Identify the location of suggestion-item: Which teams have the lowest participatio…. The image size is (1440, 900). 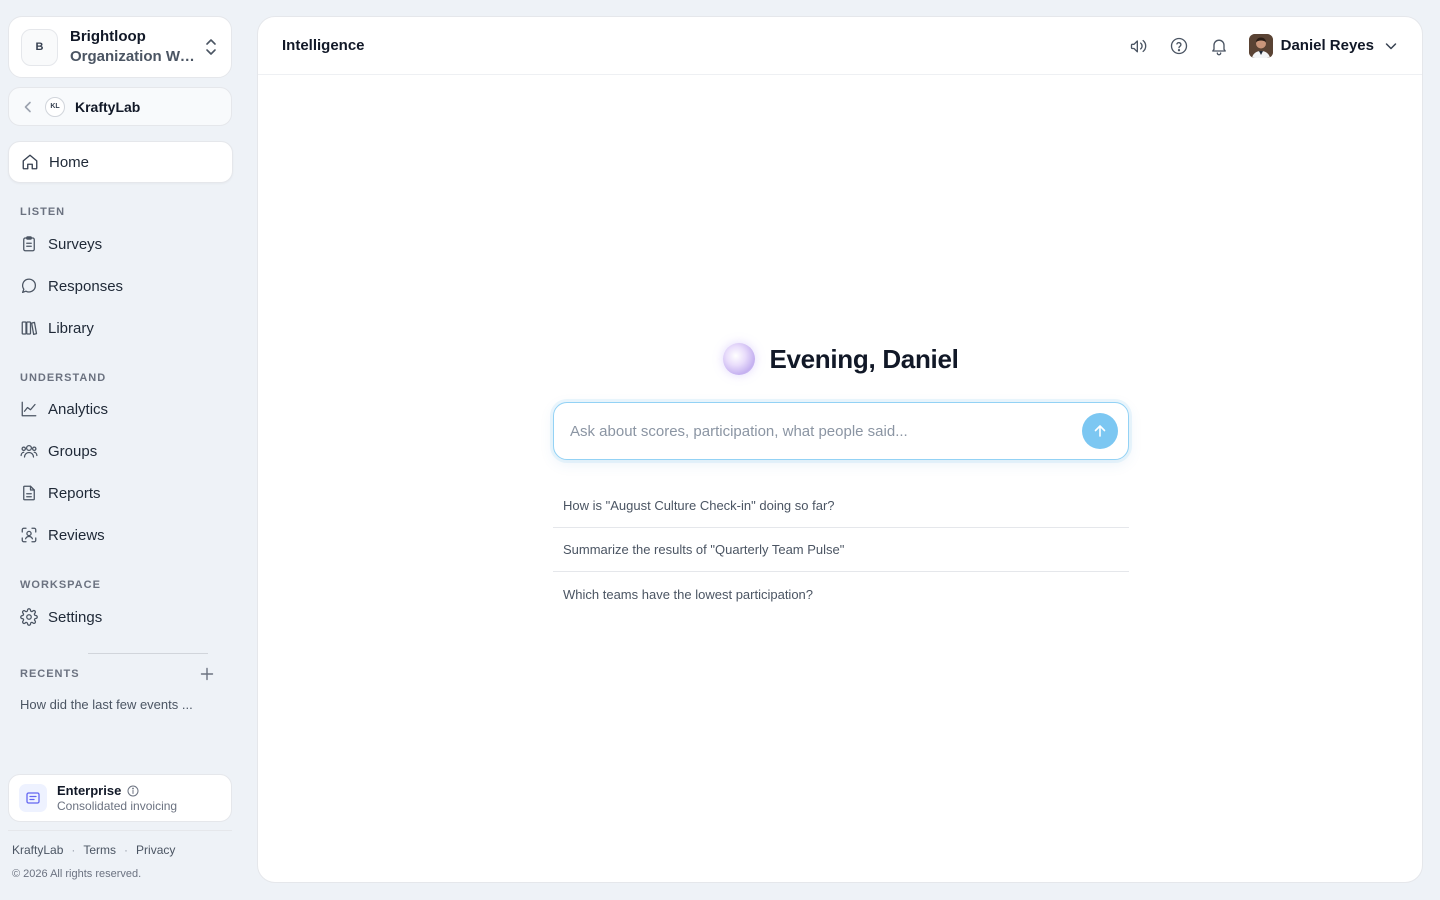
(841, 594).